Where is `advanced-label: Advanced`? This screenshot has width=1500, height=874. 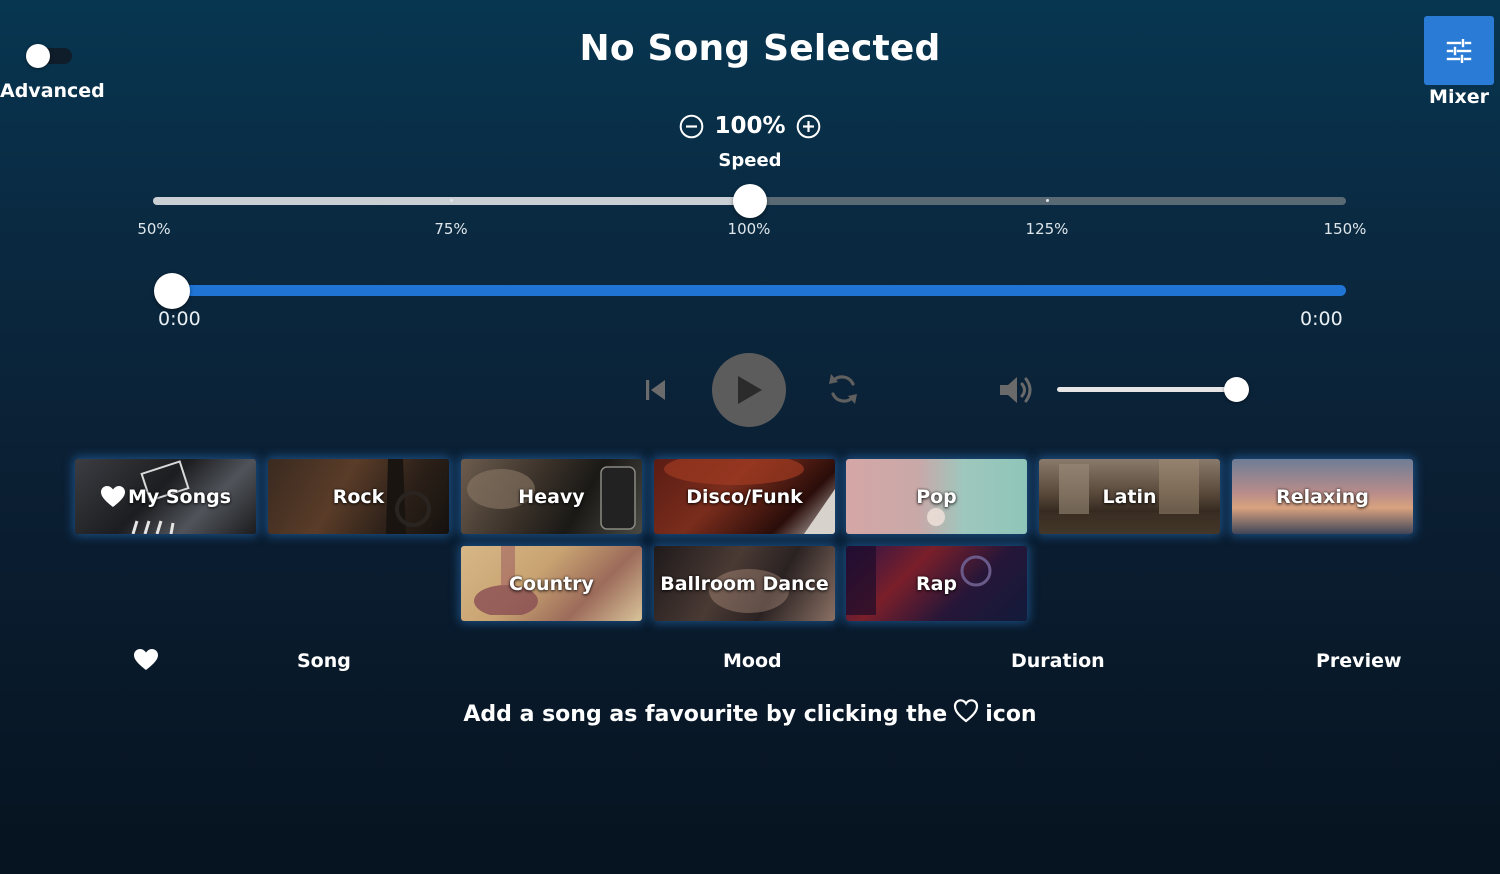 advanced-label: Advanced is located at coordinates (52, 91).